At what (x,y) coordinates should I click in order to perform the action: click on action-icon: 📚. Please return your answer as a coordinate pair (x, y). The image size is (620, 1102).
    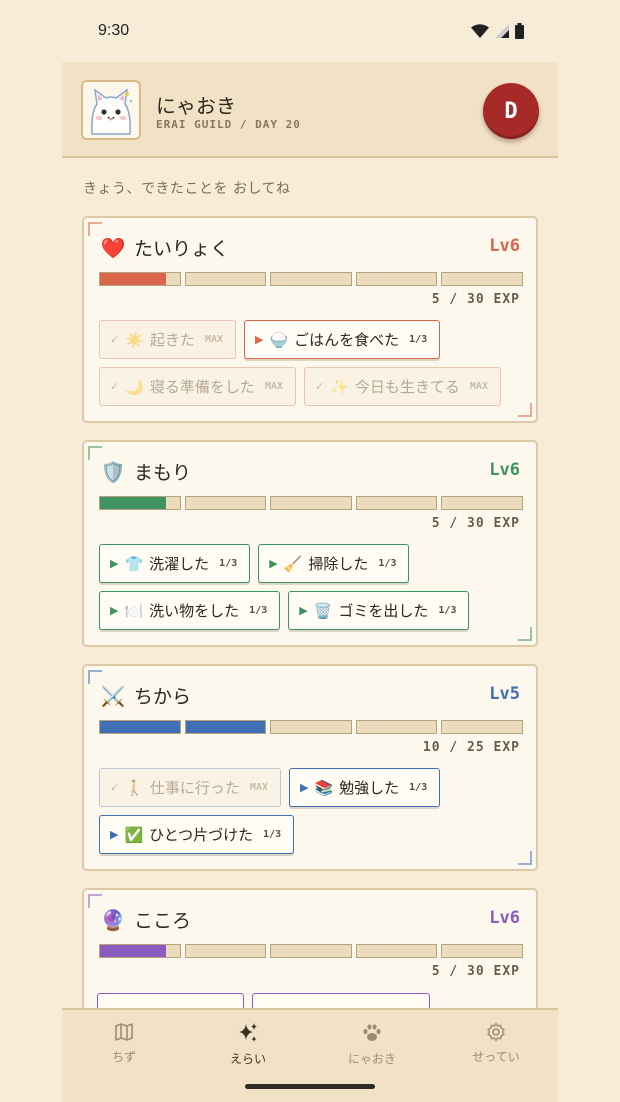
    Looking at the image, I should click on (324, 787).